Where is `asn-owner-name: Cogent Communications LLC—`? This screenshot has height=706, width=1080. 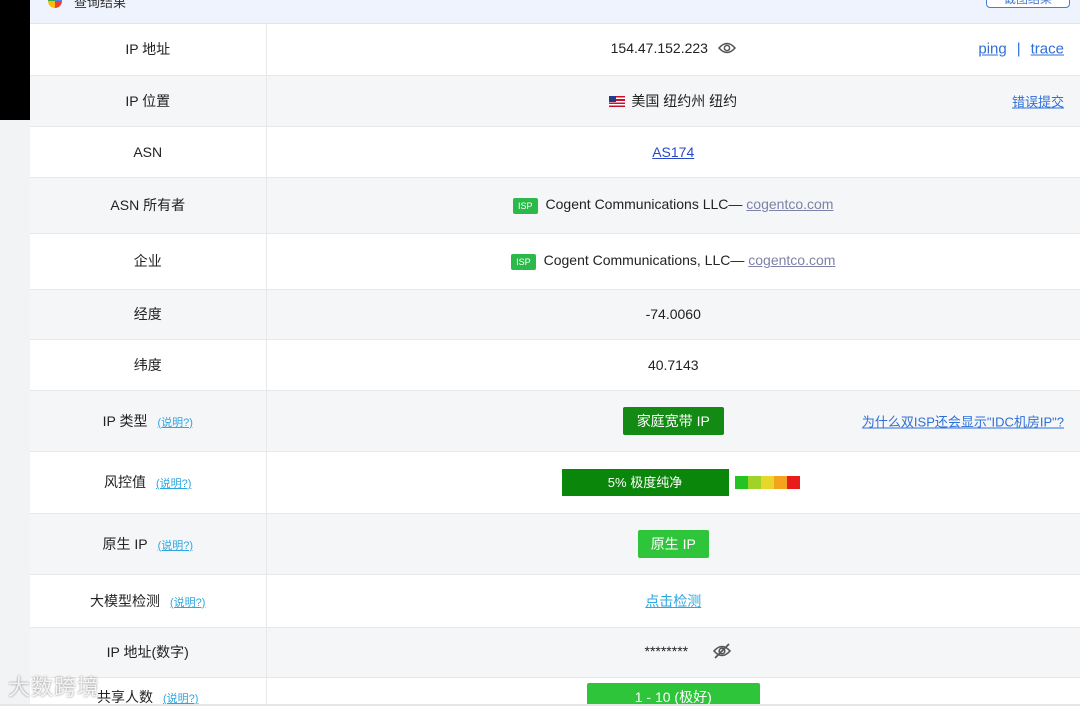
asn-owner-name: Cogent Communications LLC— is located at coordinates (644, 204).